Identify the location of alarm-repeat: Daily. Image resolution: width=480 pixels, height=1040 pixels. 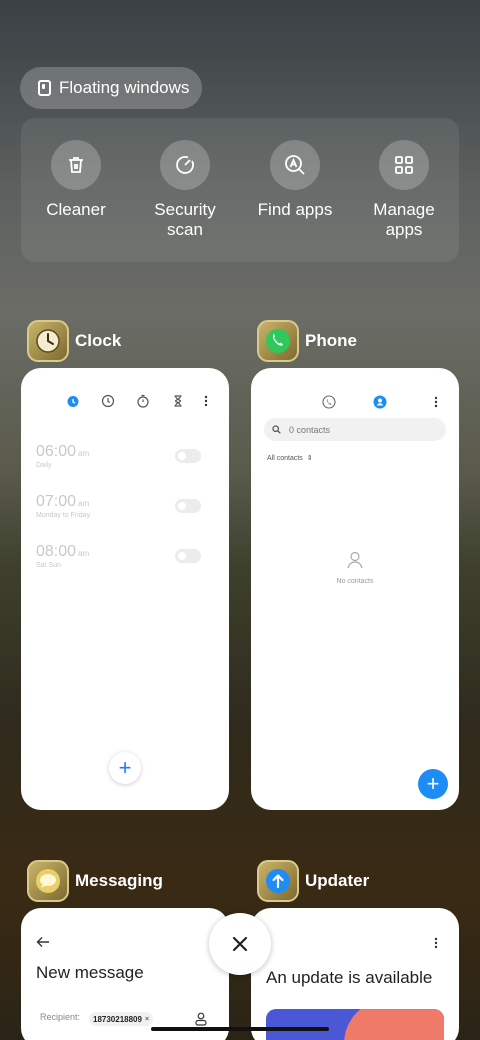
(44, 465).